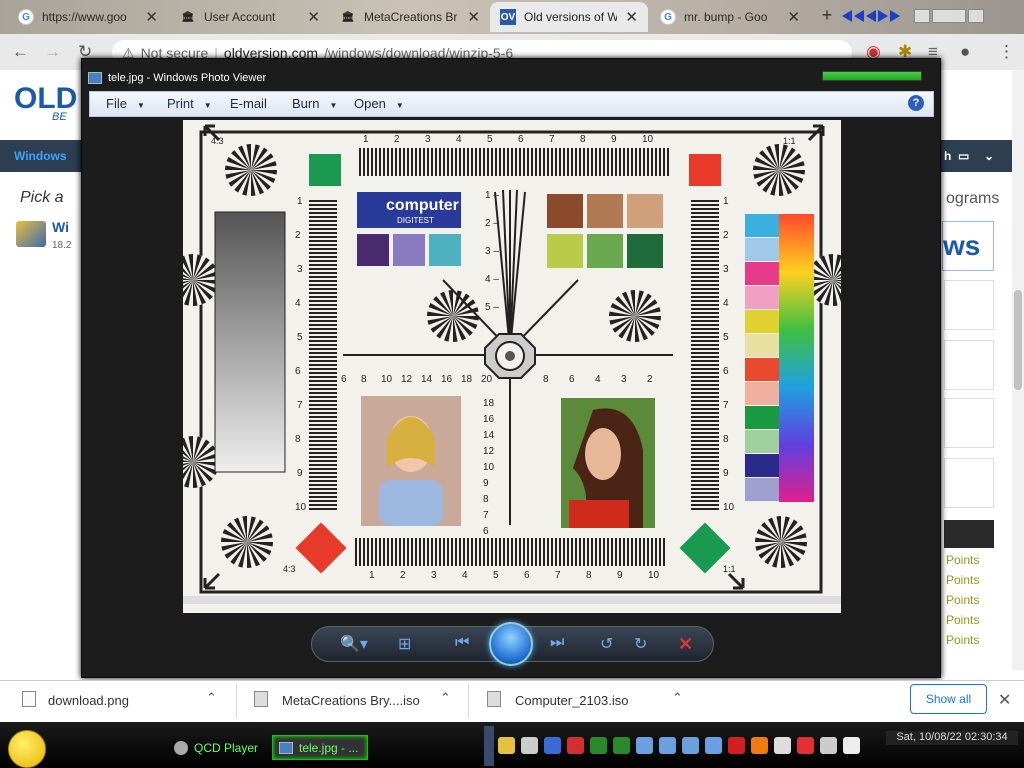 The width and height of the screenshot is (1024, 768). Describe the element at coordinates (379, 103) in the screenshot. I see `menu-open: Open ▼` at that location.